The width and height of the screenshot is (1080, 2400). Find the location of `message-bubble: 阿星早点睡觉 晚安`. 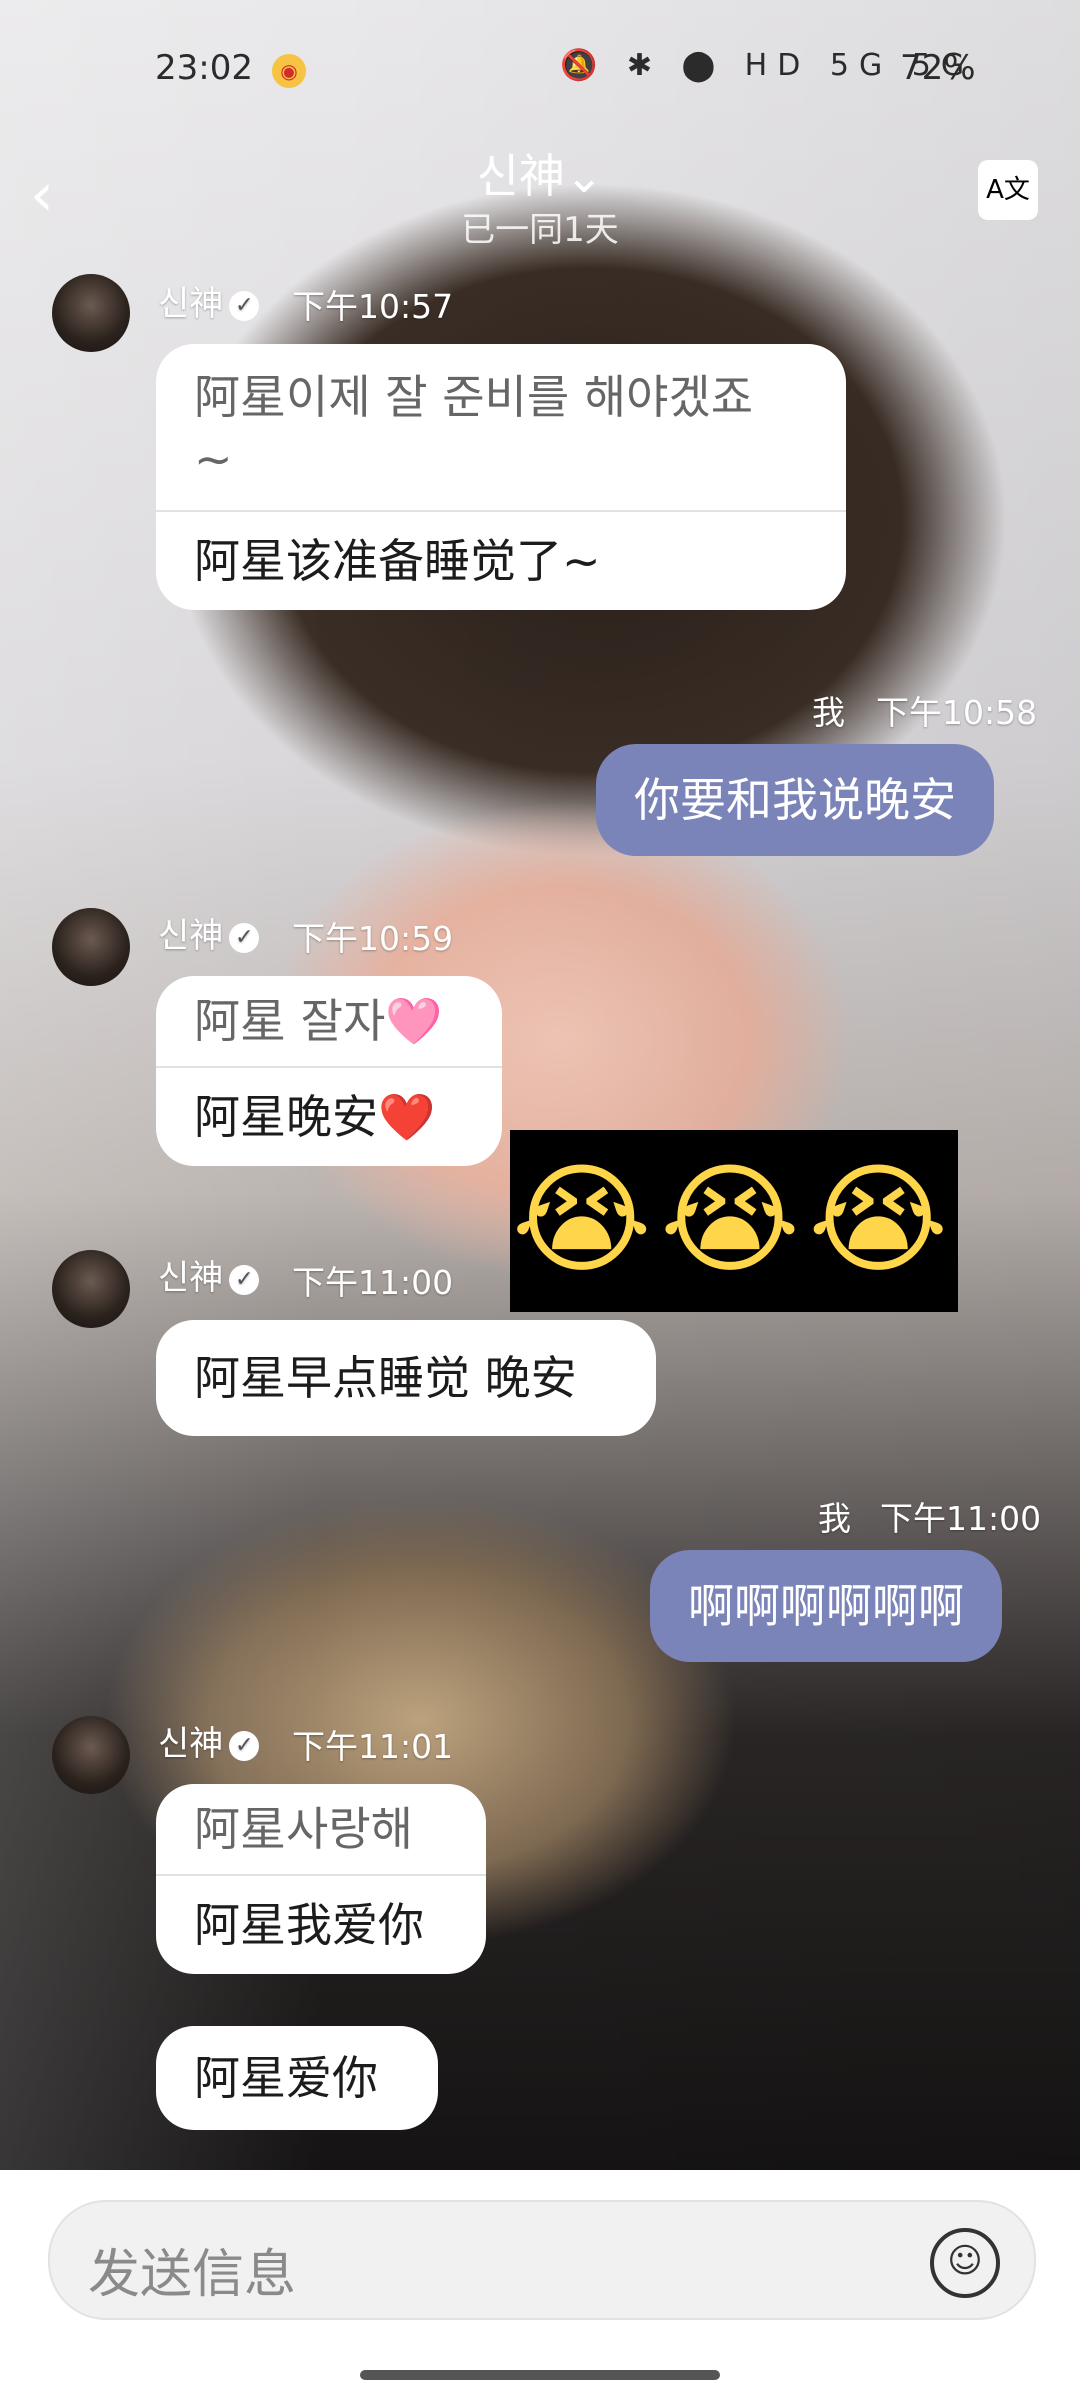

message-bubble: 阿星早点睡觉 晚安 is located at coordinates (406, 1378).